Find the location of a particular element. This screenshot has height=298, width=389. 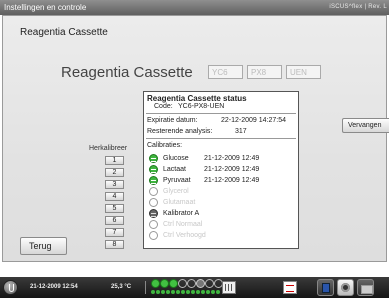

grid-icon is located at coordinates (229, 287).